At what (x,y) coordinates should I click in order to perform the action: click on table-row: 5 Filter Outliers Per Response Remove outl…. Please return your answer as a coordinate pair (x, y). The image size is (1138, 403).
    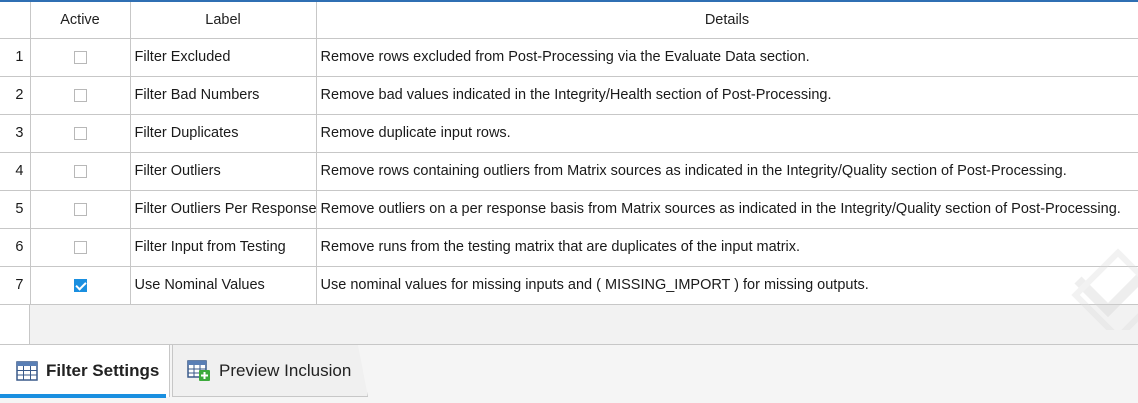
    Looking at the image, I should click on (569, 209).